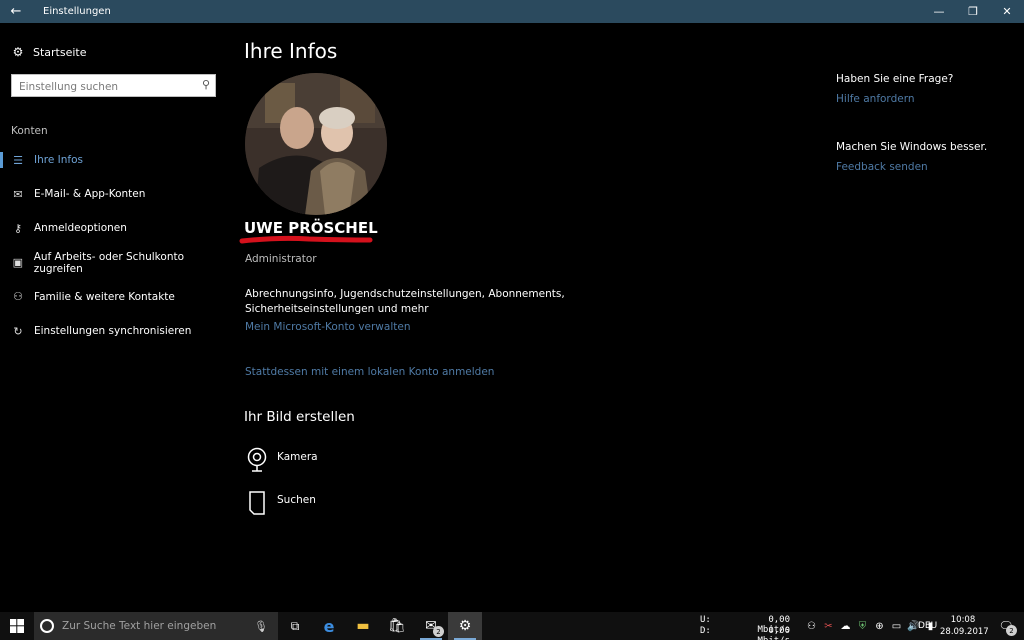 This screenshot has height=640, width=1024. Describe the element at coordinates (18, 297) in the screenshot. I see `person-add-icon: ⚇` at that location.